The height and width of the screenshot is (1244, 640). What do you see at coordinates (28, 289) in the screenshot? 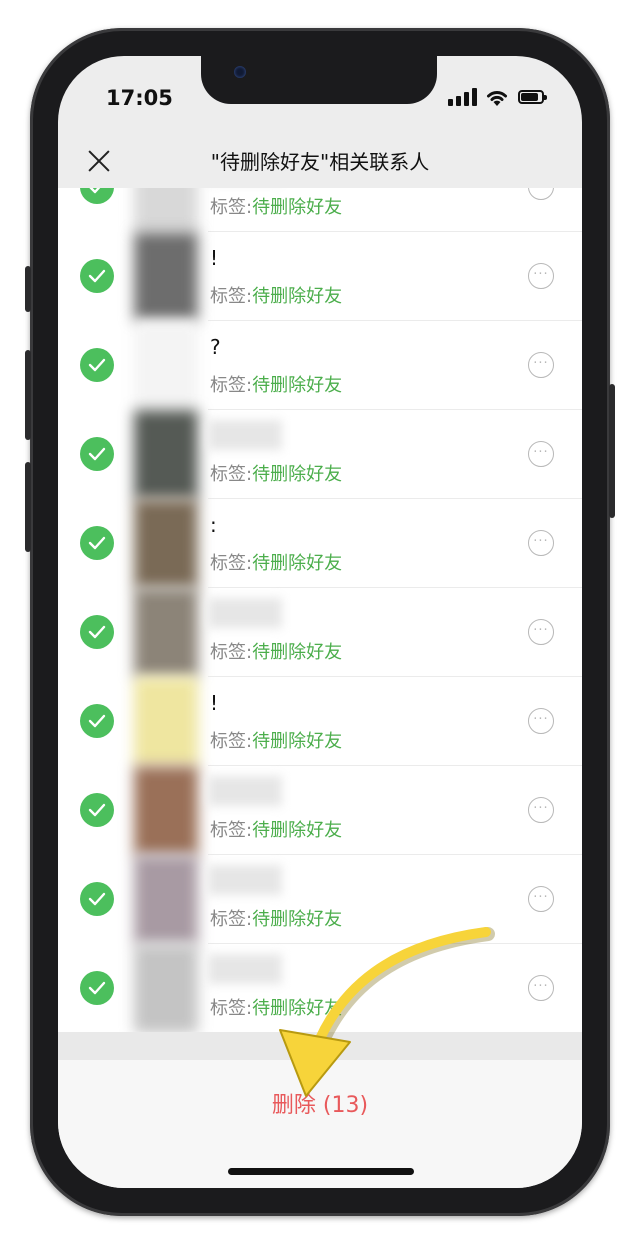
I see `silent-switch` at bounding box center [28, 289].